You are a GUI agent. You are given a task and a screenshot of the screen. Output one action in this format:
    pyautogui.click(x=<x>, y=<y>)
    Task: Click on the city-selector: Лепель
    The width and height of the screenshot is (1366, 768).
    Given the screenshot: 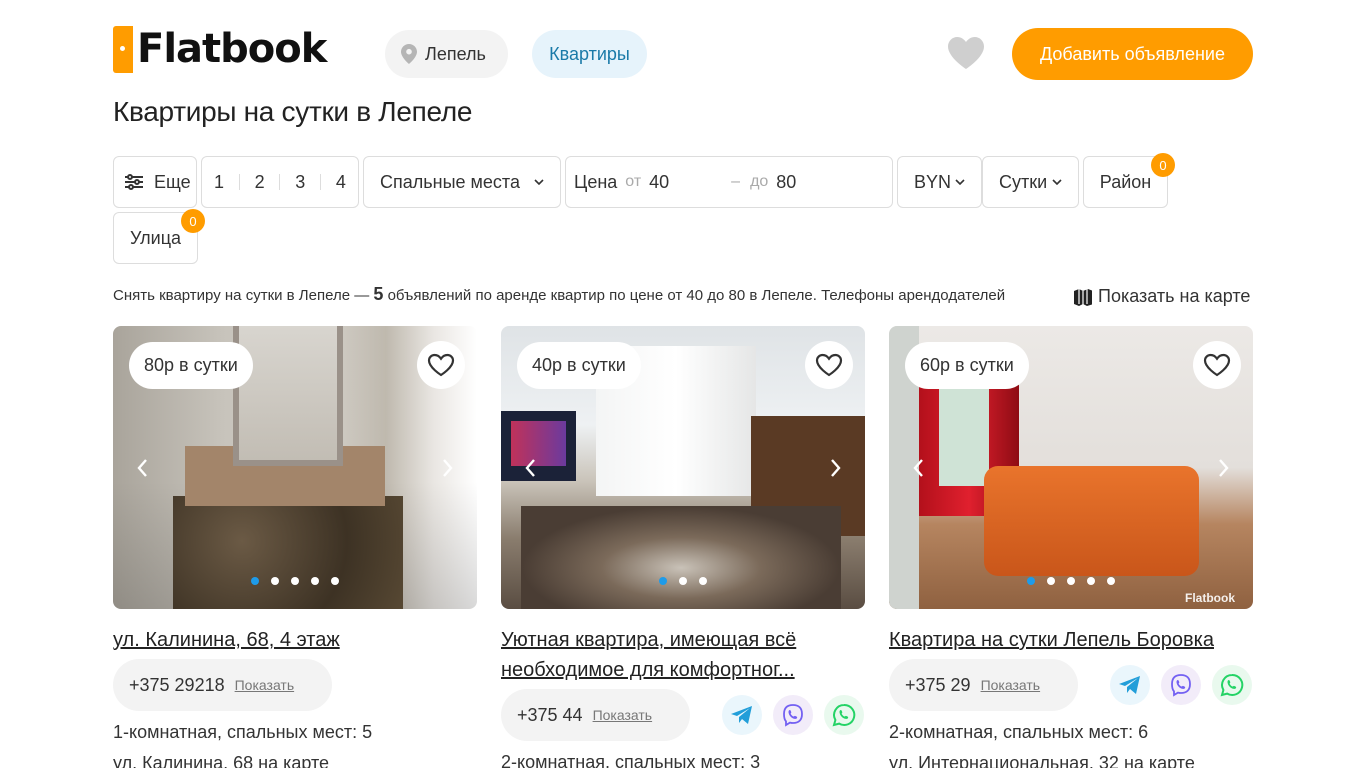 What is the action you would take?
    pyautogui.click(x=446, y=54)
    